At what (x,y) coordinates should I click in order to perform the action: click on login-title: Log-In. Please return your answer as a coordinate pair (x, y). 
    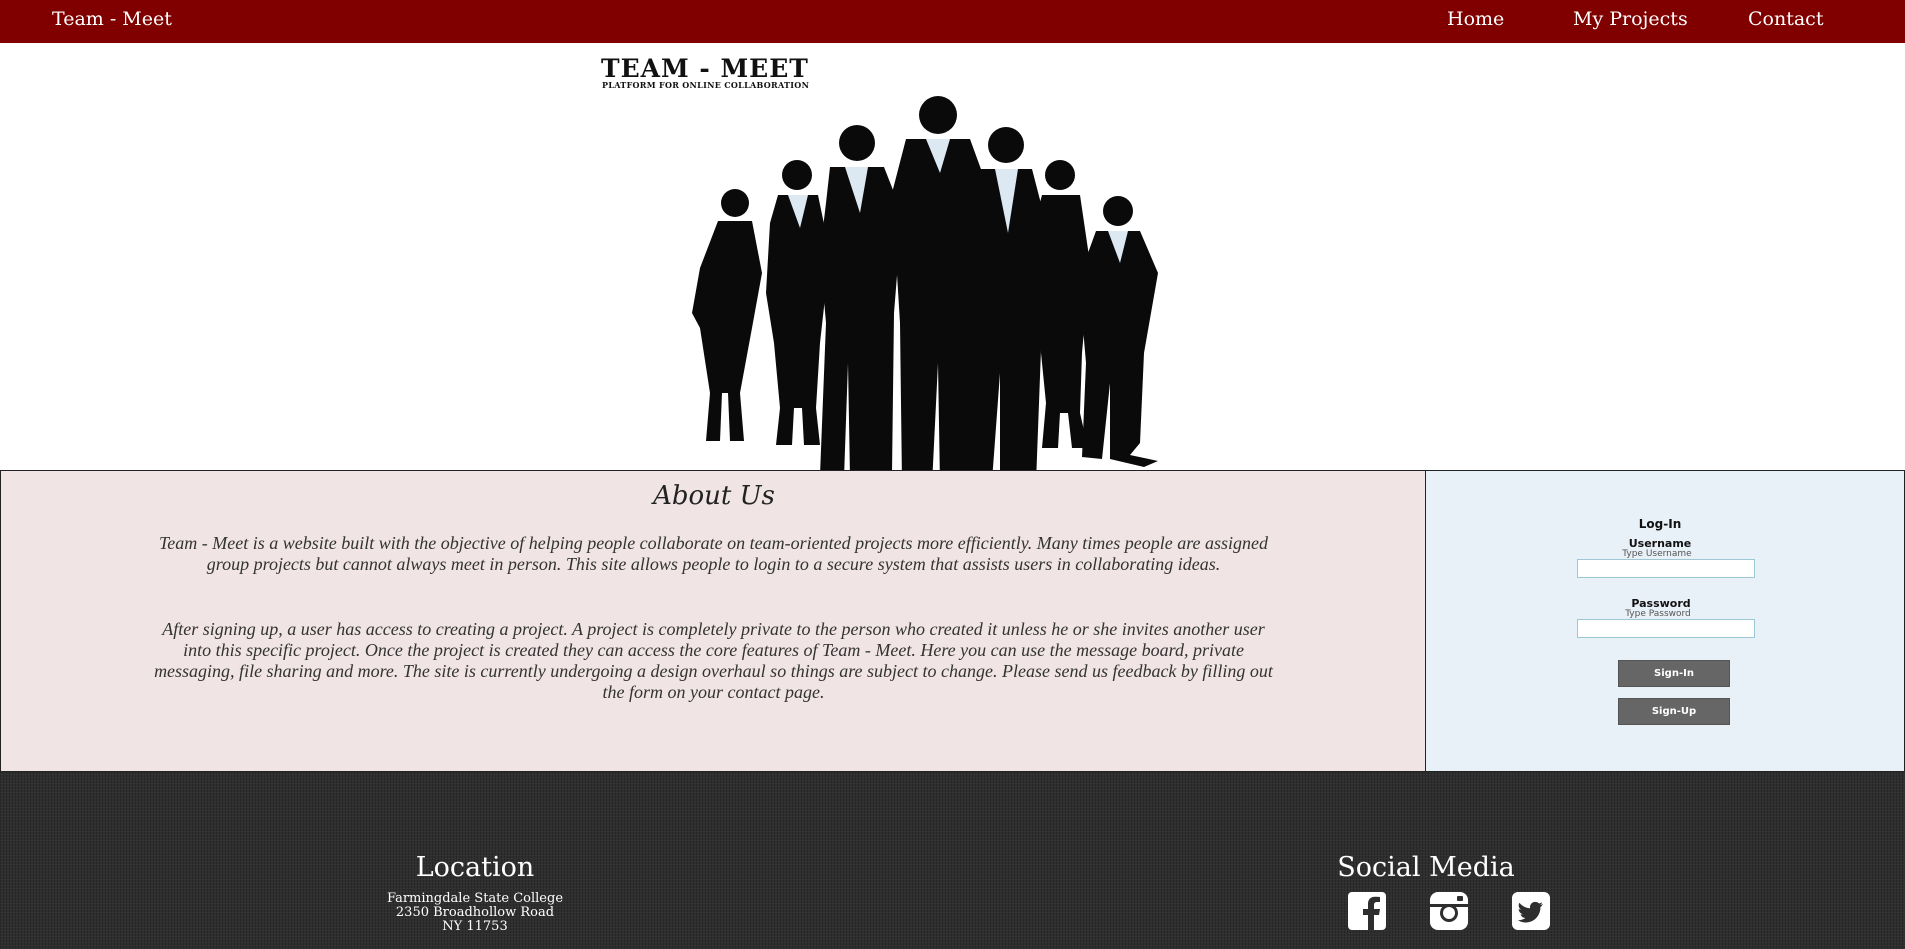
    Looking at the image, I should click on (1660, 524).